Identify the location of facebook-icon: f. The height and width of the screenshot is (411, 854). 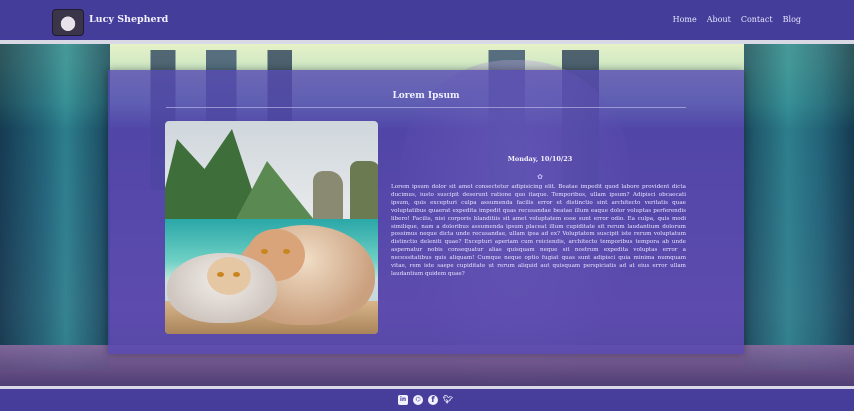
(433, 400).